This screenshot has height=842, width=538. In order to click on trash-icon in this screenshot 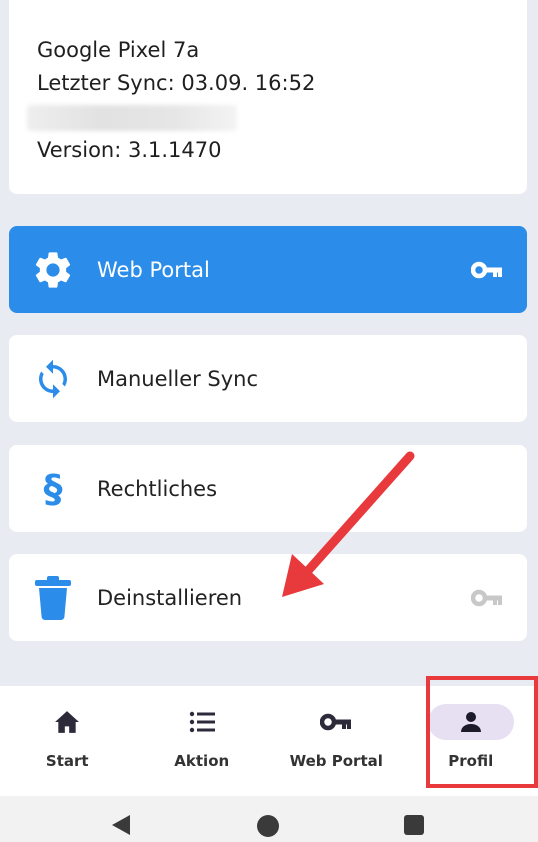, I will do `click(53, 597)`.